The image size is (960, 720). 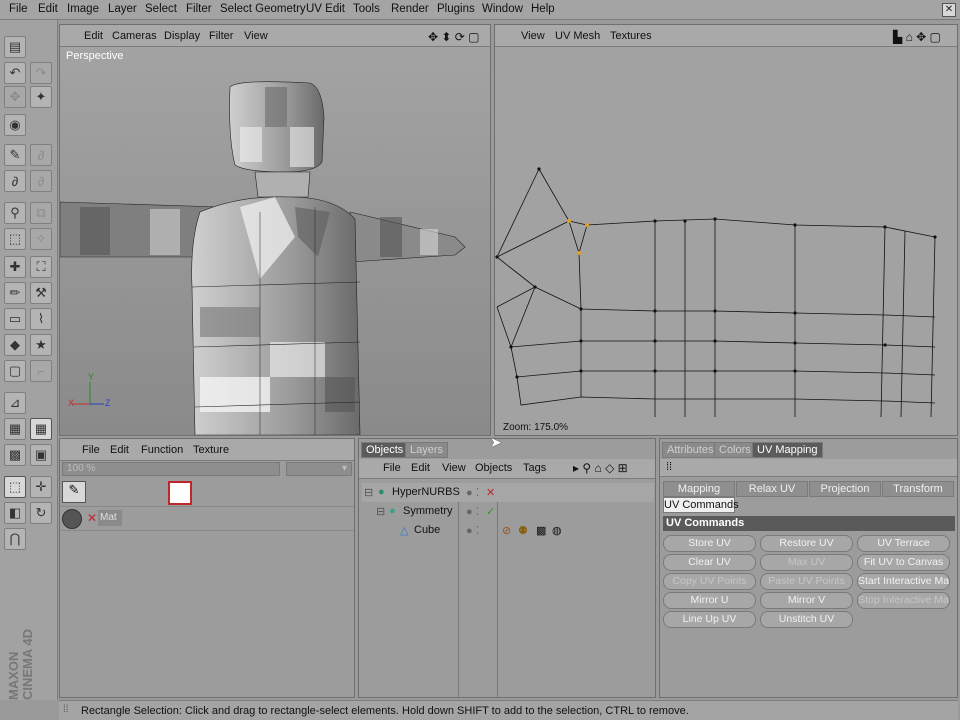 I want to click on tree-row: △ Cube ● ⁚ ⊘ ⚉ ▩ ◍, so click(x=508, y=530).